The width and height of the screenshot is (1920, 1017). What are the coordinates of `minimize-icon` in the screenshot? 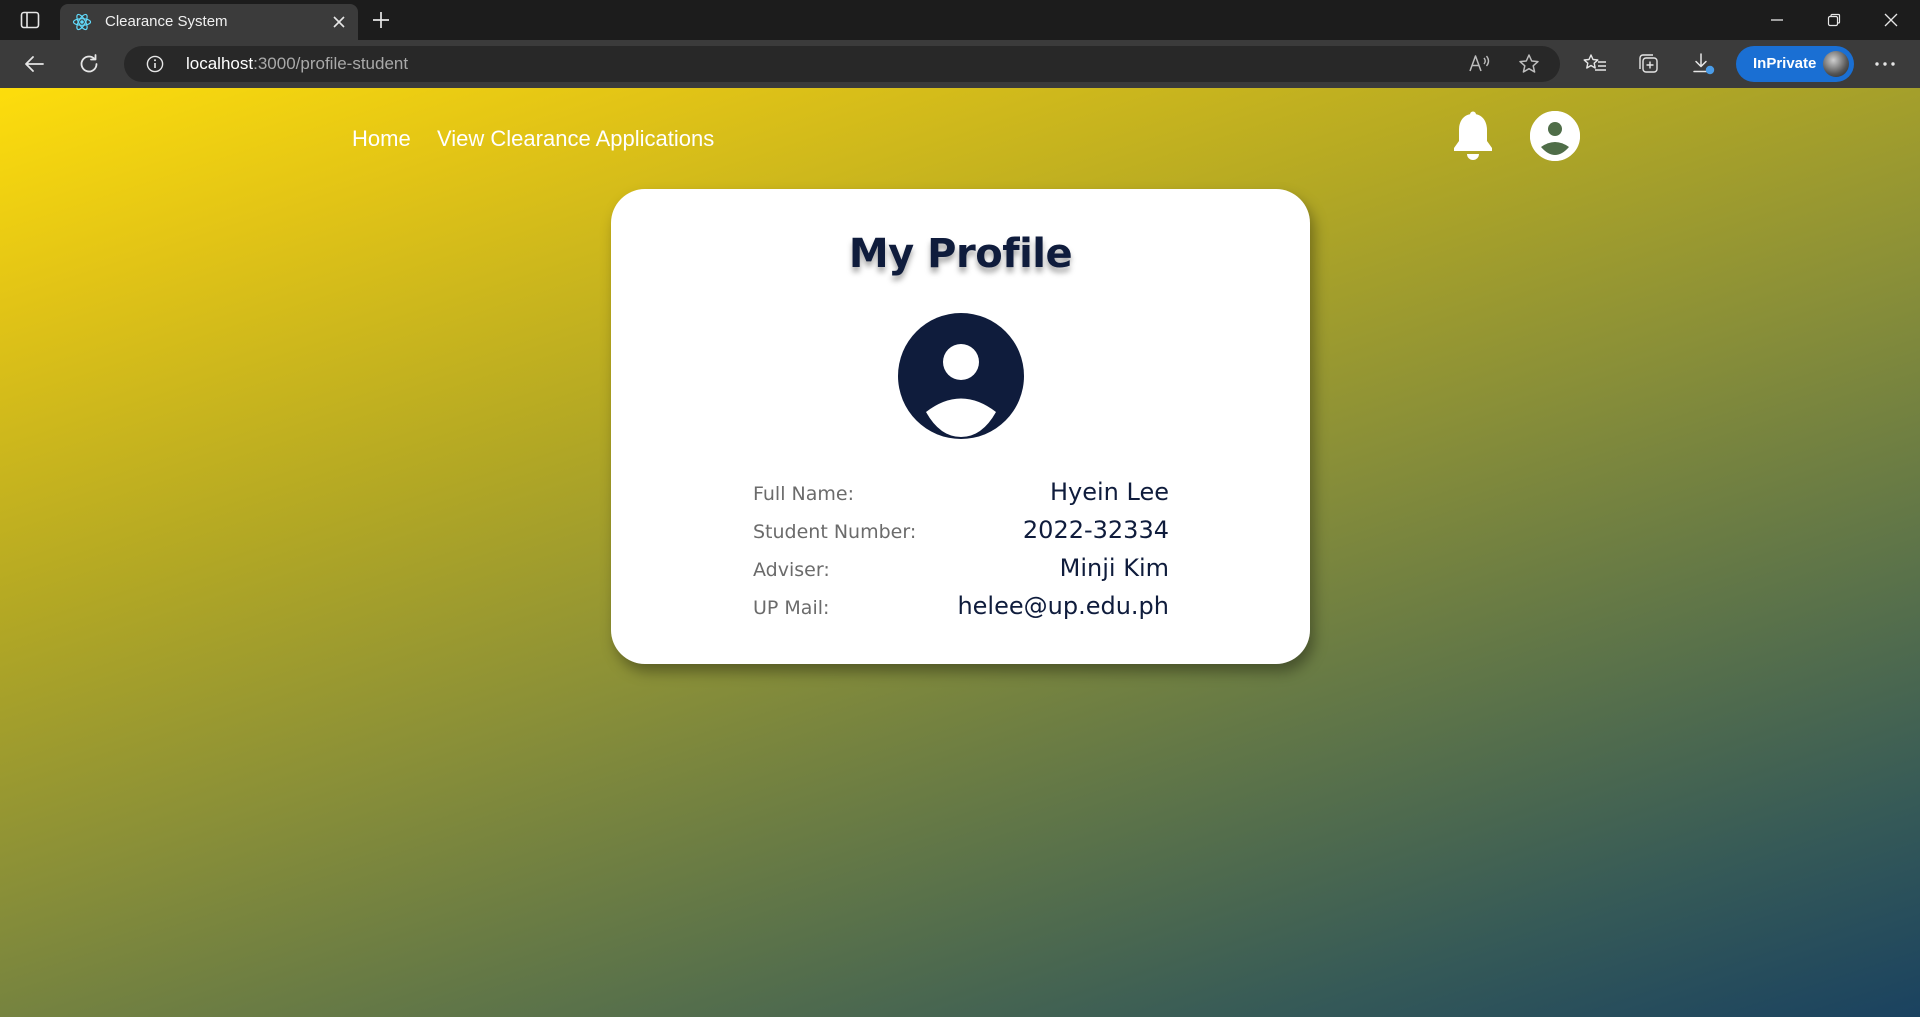 It's located at (1776, 20).